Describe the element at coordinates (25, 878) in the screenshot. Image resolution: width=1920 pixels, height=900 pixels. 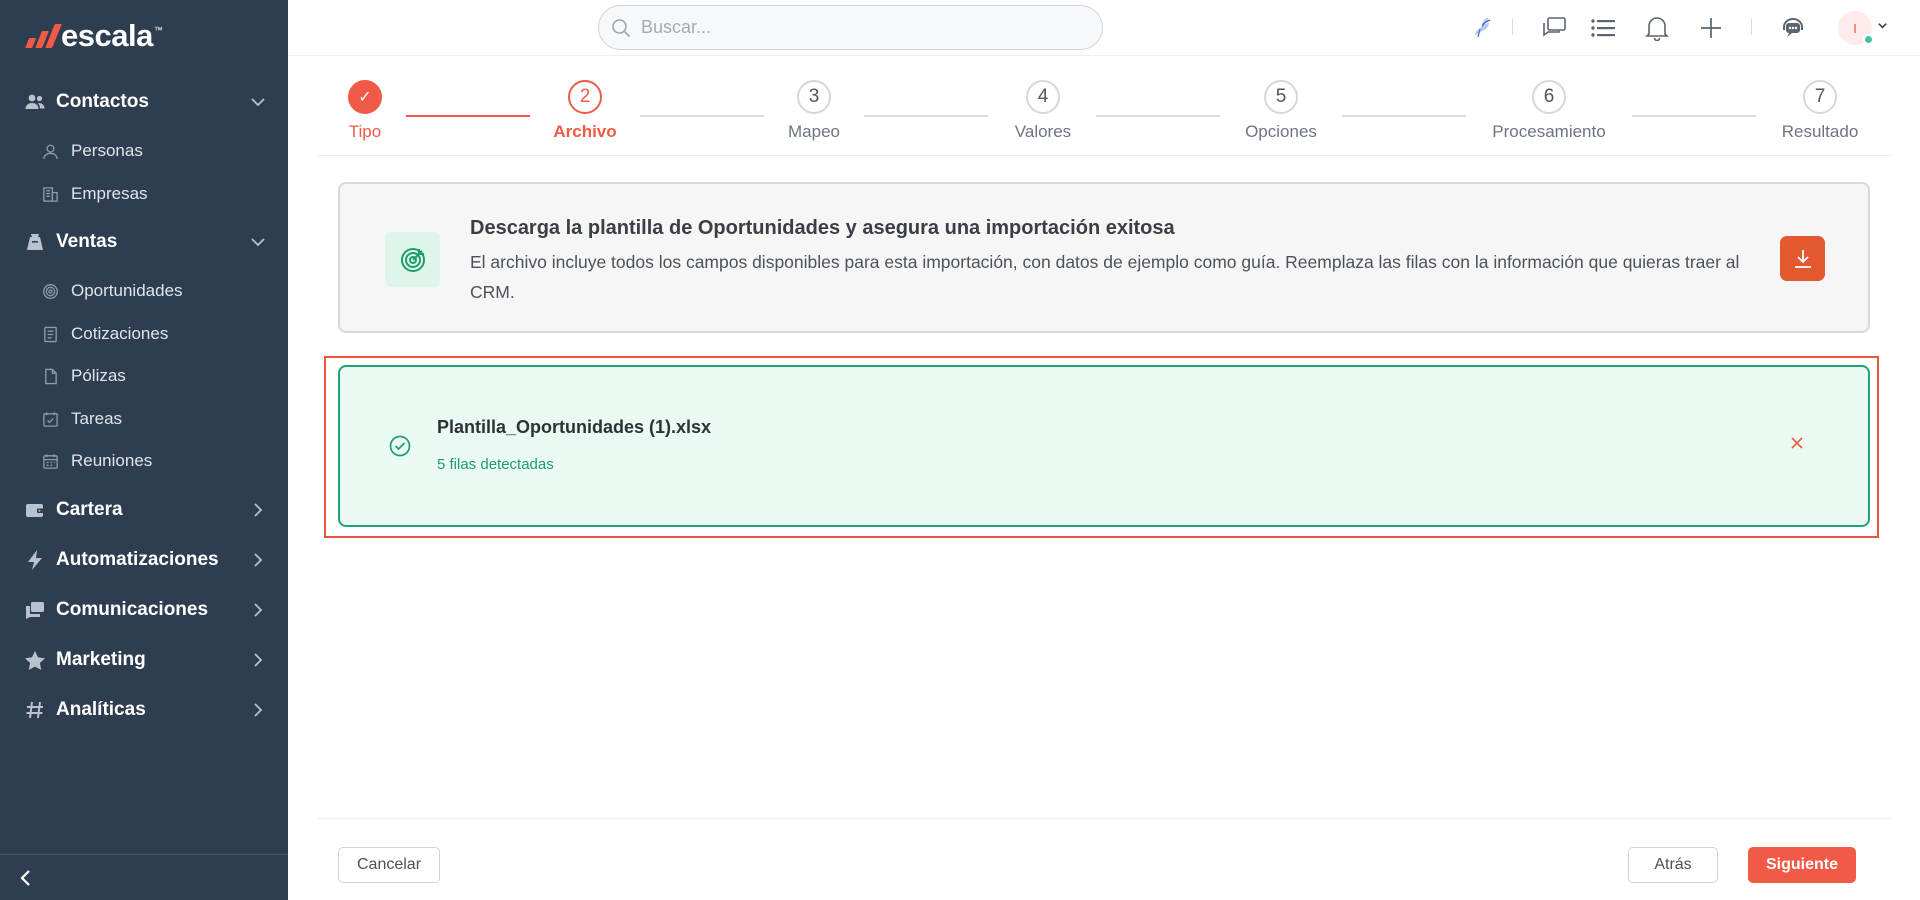
I see `collapse-sidebar-icon` at that location.